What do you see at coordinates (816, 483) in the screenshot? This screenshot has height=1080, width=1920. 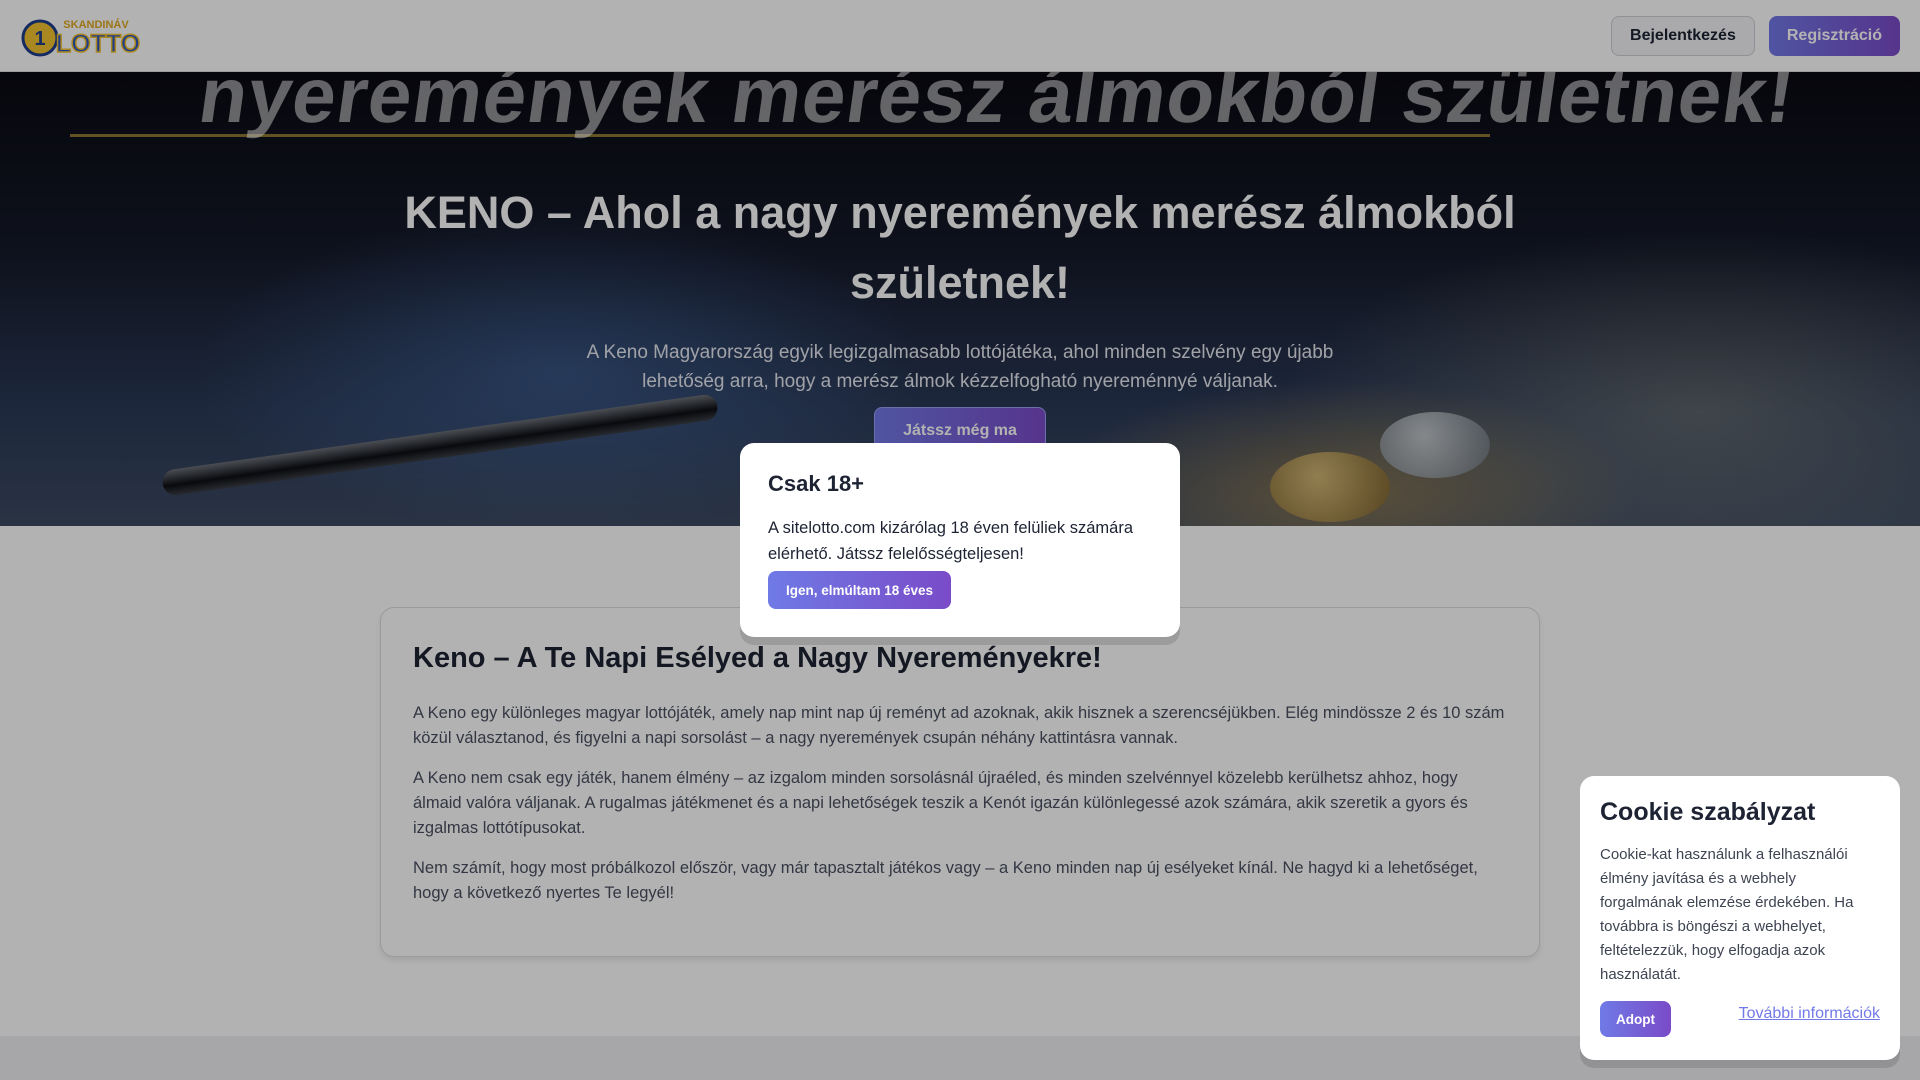 I see `age-modal-title: Csak 18+` at bounding box center [816, 483].